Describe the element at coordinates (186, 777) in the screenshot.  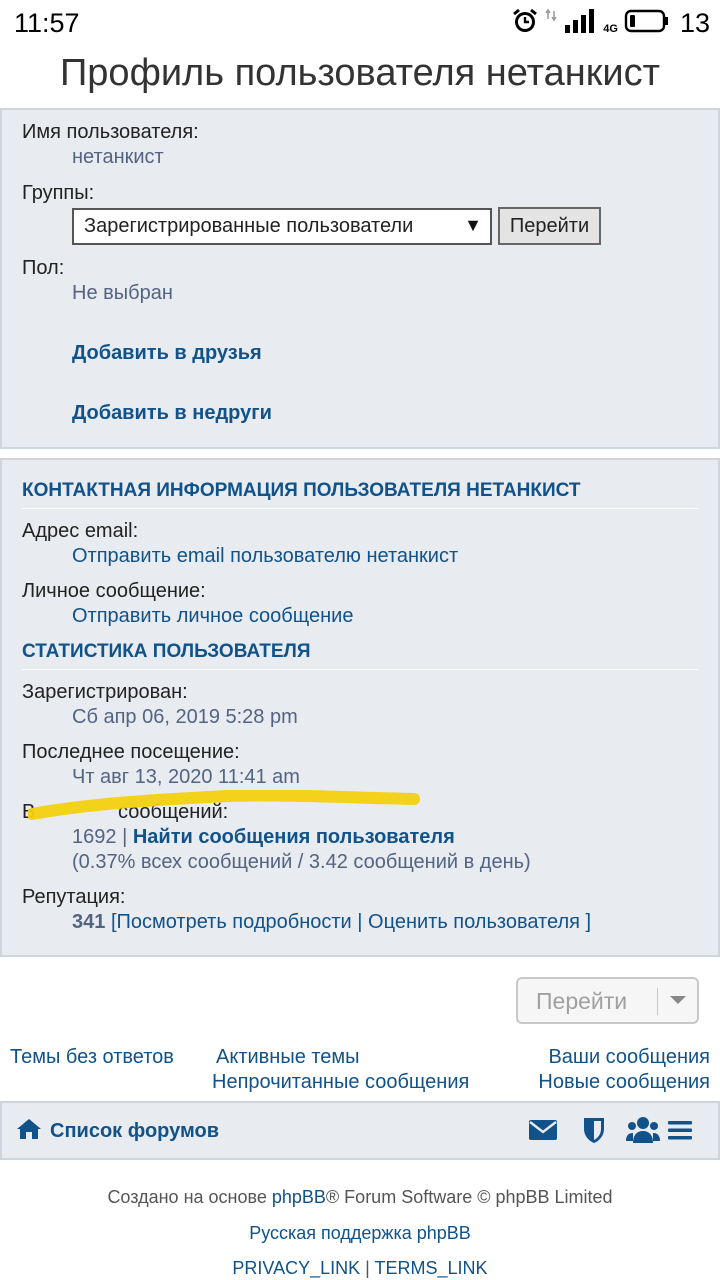
I see `last-visit-value: Чт авг 13, 2020 11:41 am` at that location.